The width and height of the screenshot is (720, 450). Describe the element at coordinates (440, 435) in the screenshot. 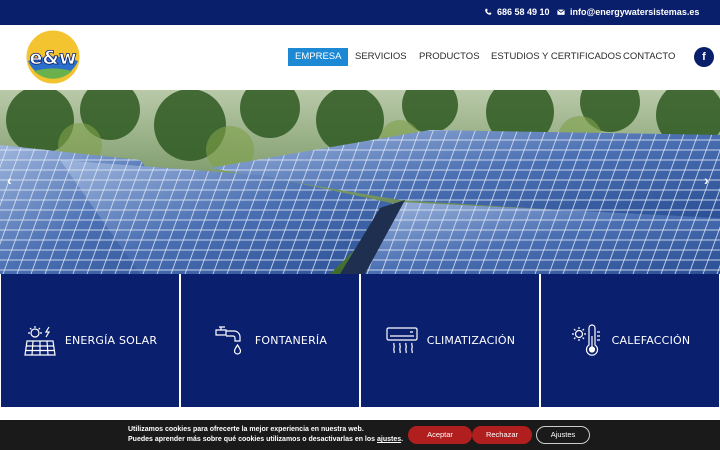

I see `accept-button: Aceptar` at that location.